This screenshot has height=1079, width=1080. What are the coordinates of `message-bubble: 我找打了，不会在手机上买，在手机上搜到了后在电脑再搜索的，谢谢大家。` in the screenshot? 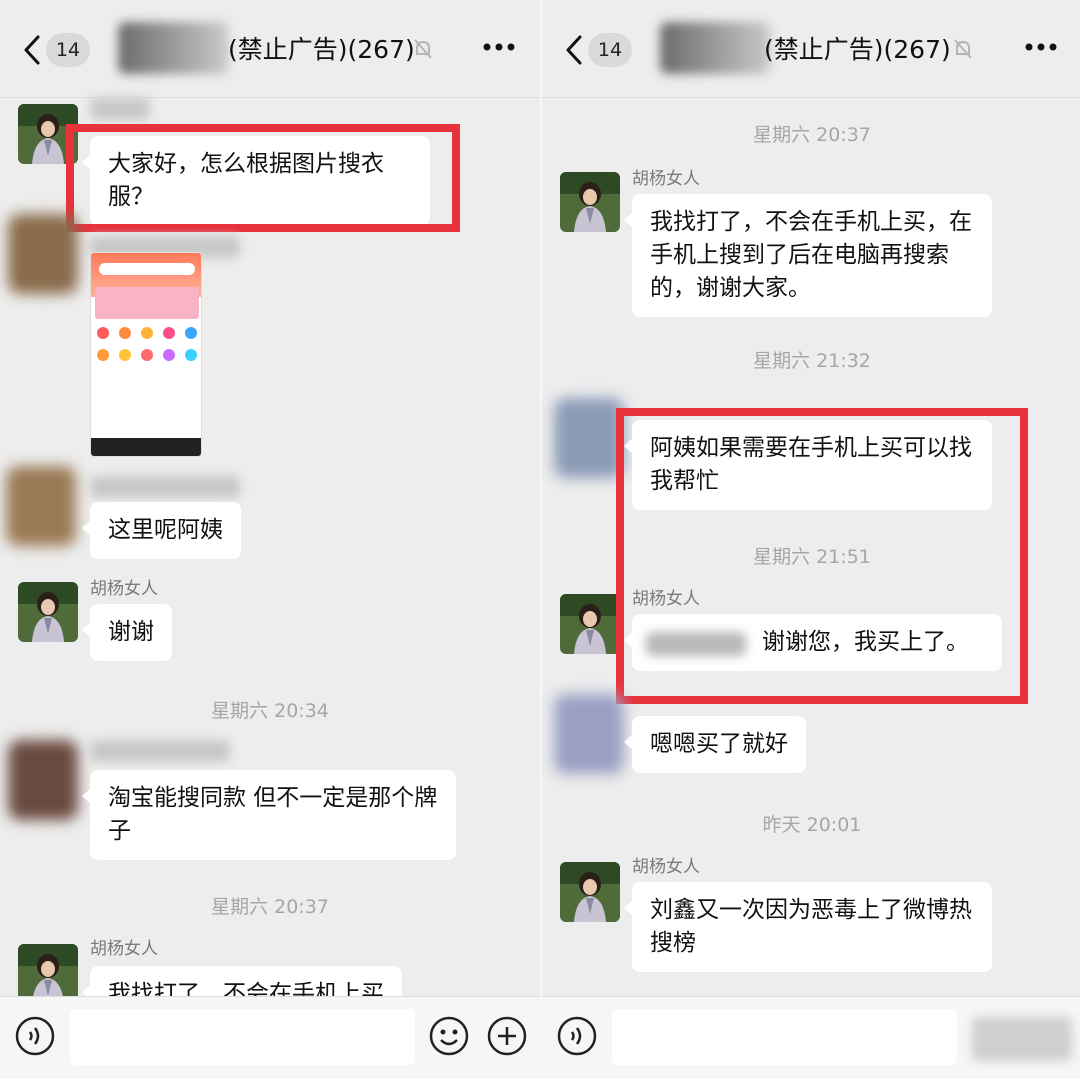 It's located at (808, 255).